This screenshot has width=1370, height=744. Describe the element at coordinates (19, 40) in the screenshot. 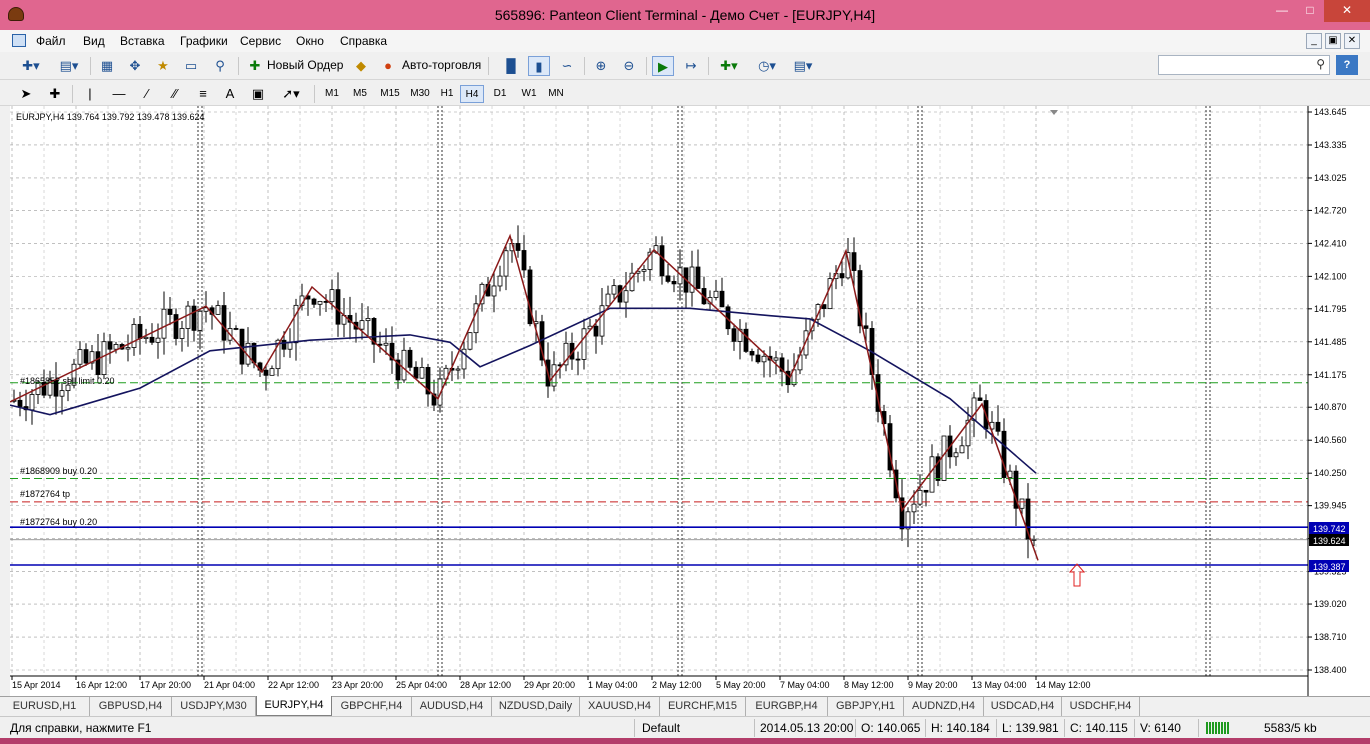

I see `chart-window-icon` at that location.